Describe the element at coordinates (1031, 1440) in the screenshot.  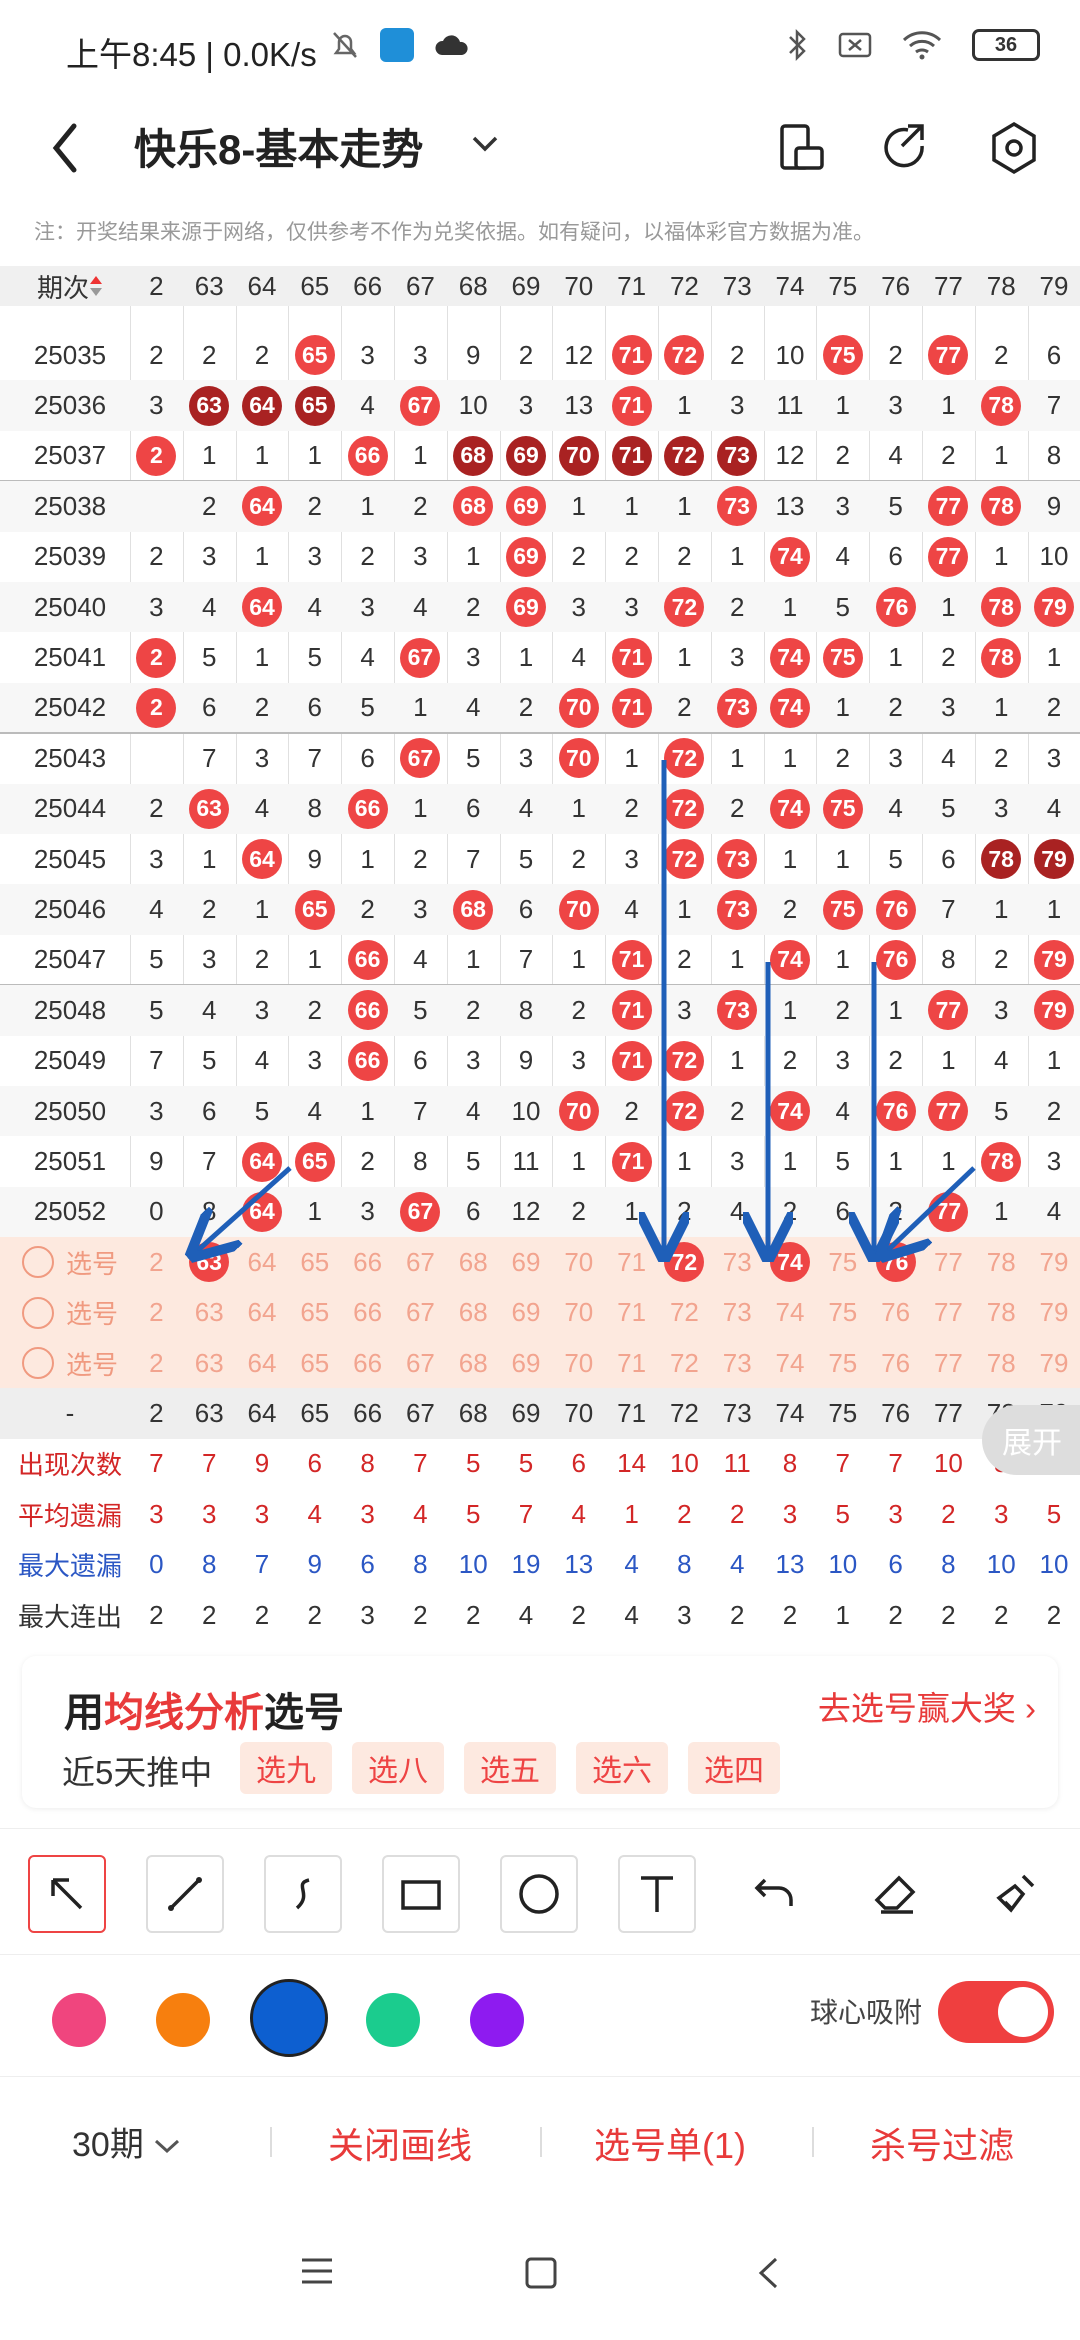
I see `expand-button: 展开` at that location.